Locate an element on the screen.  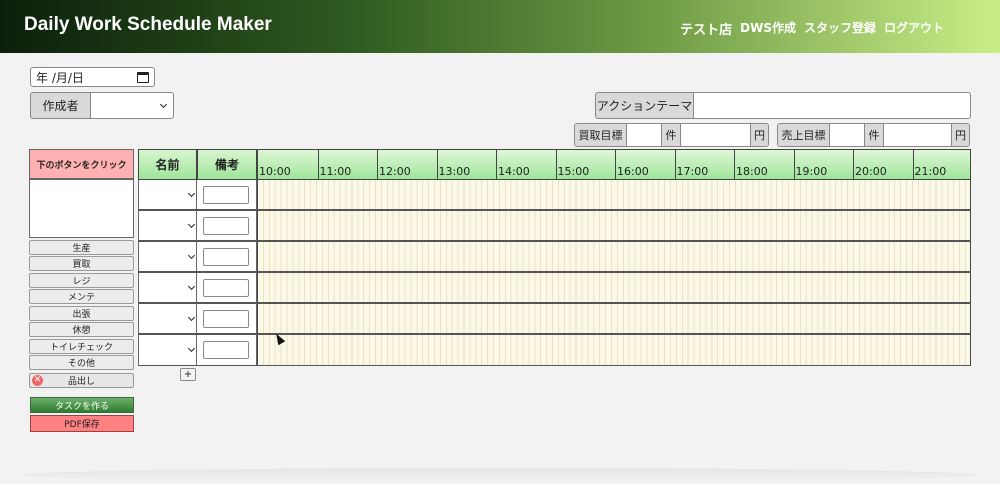
task-button-other: その他 is located at coordinates (81, 362).